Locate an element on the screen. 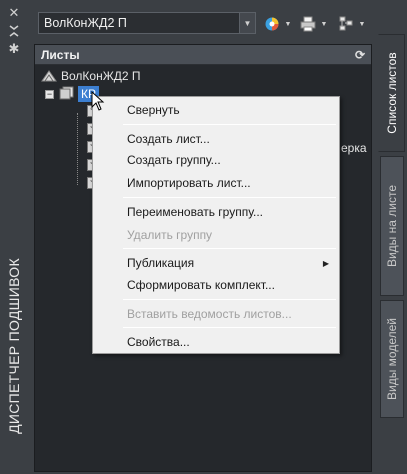 This screenshot has width=407, height=474. publish-button: ▼ is located at coordinates (278, 24).